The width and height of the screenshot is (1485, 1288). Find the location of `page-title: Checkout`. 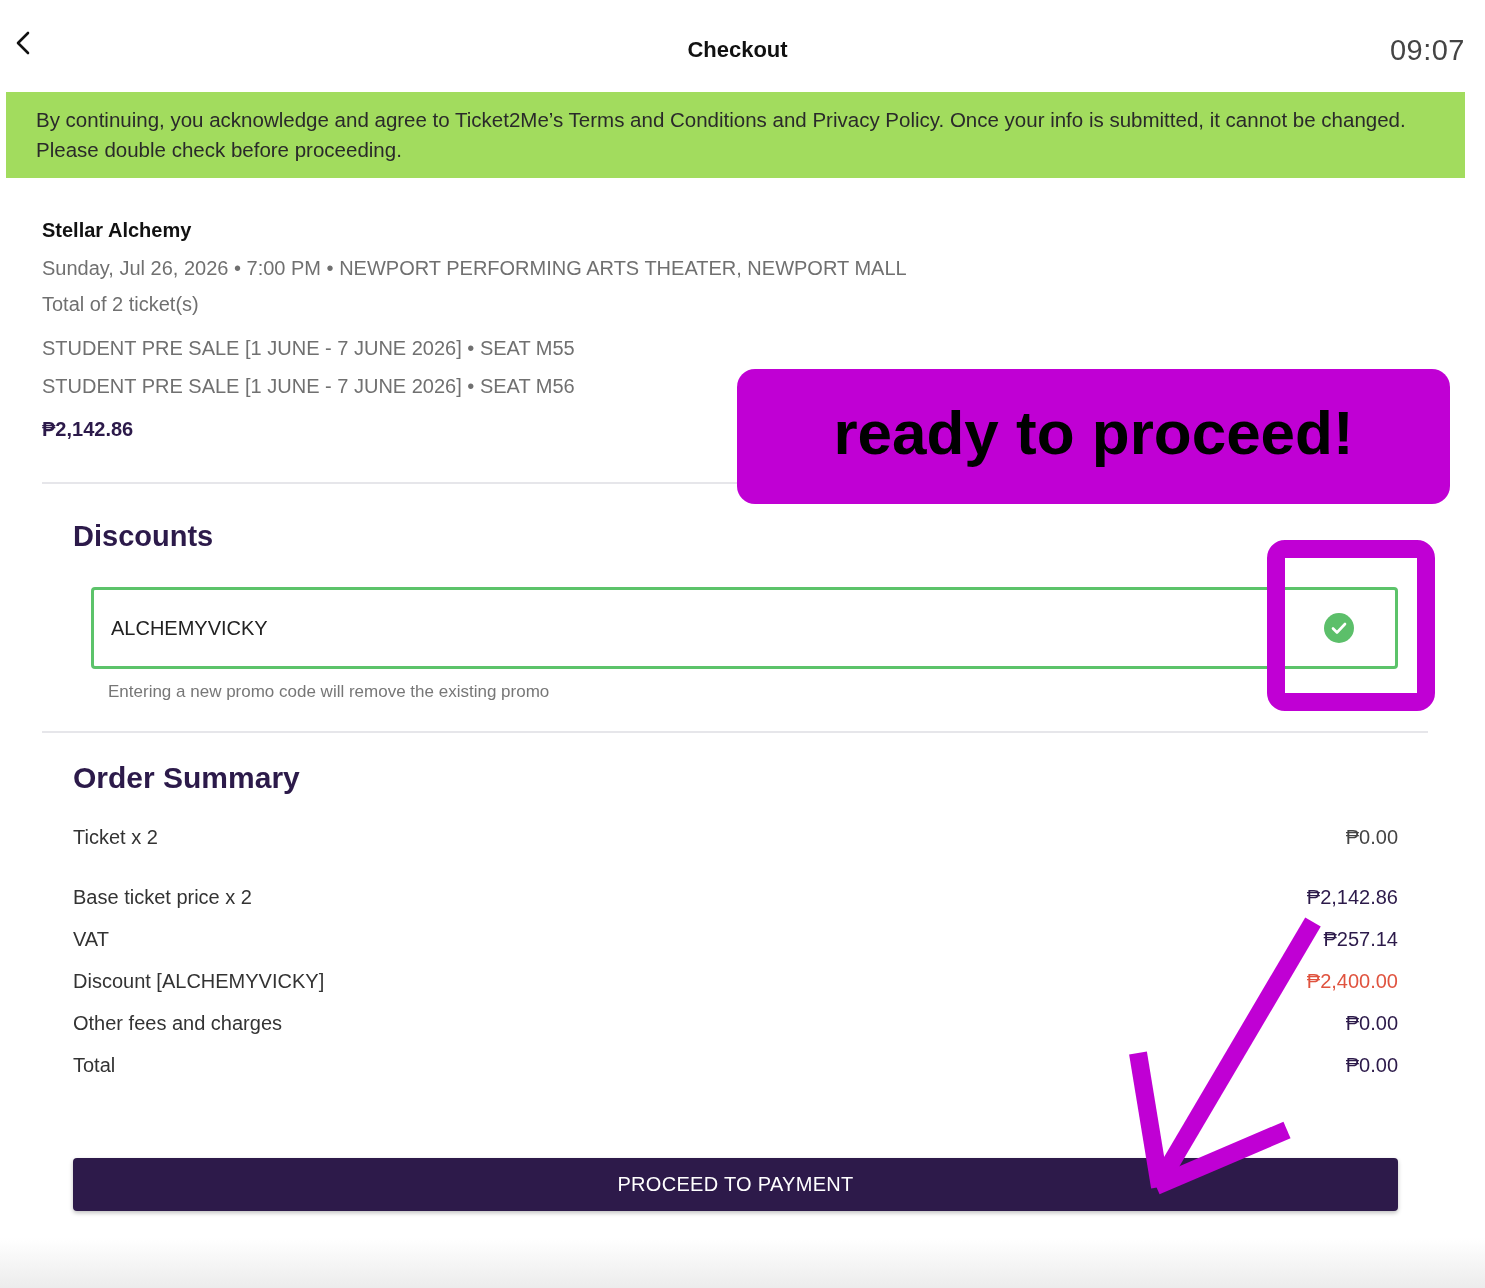

page-title: Checkout is located at coordinates (737, 50).